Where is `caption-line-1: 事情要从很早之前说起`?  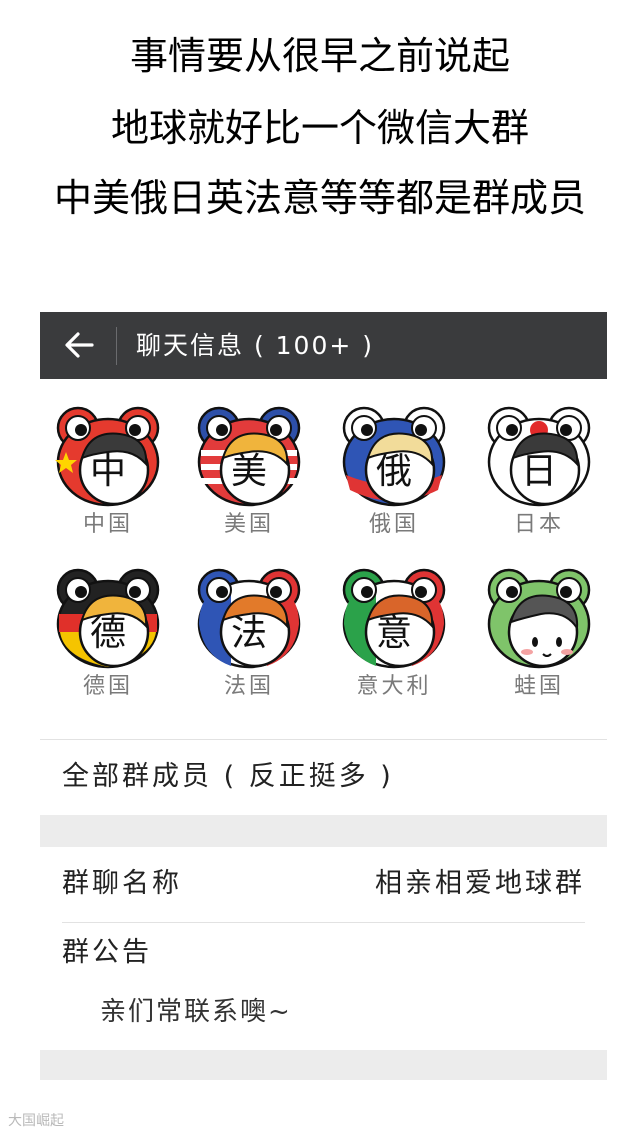
caption-line-1: 事情要从很早之前说起 is located at coordinates (319, 56).